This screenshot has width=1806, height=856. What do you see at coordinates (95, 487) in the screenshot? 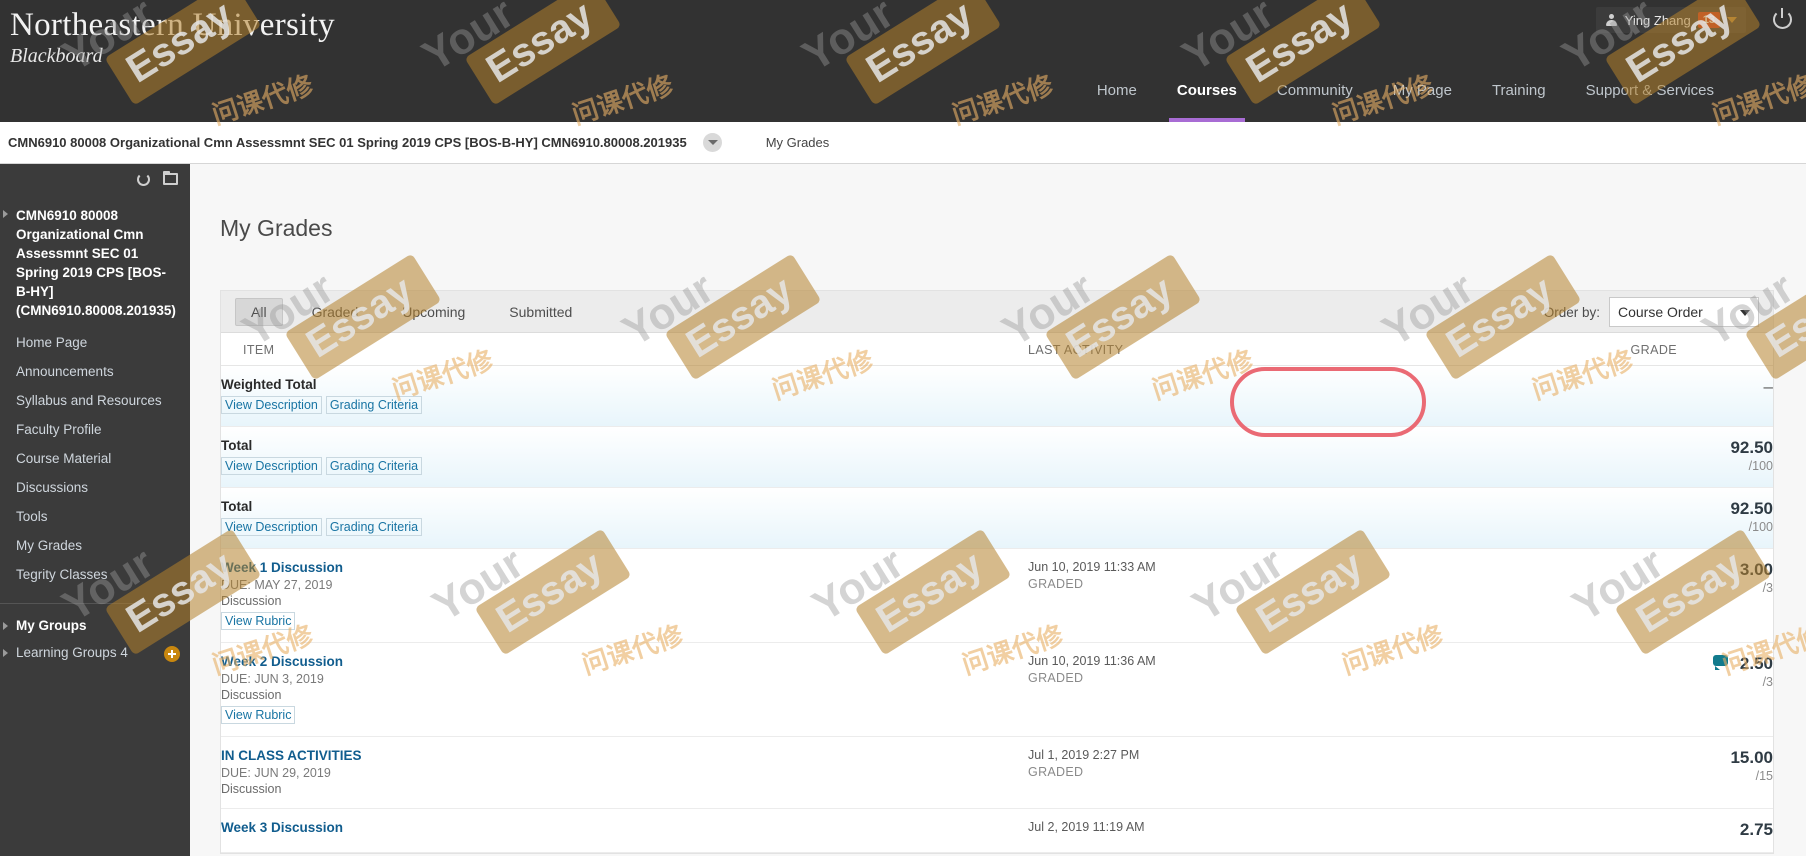
I see `sidebar-item-discussions: Discussions` at bounding box center [95, 487].